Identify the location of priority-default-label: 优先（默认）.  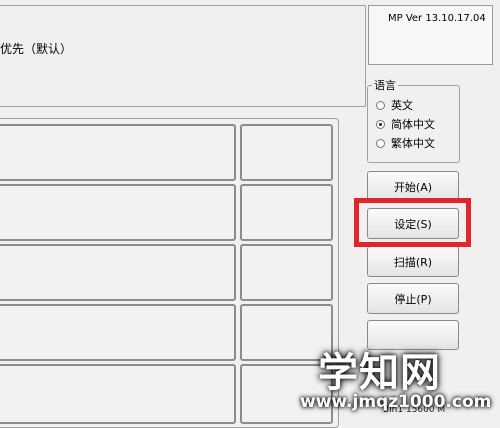
(36, 49).